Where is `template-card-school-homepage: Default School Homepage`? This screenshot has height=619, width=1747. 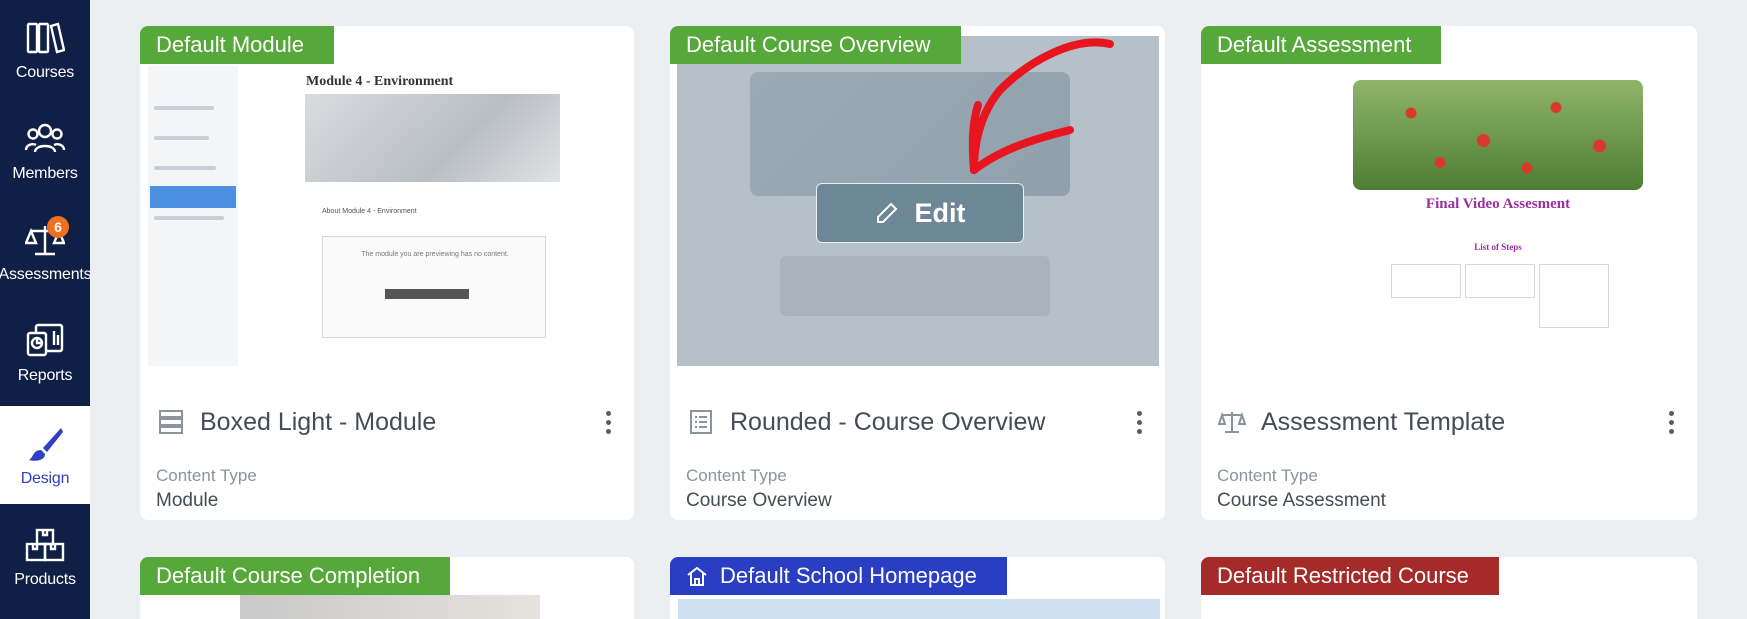
template-card-school-homepage: Default School Homepage is located at coordinates (917, 588).